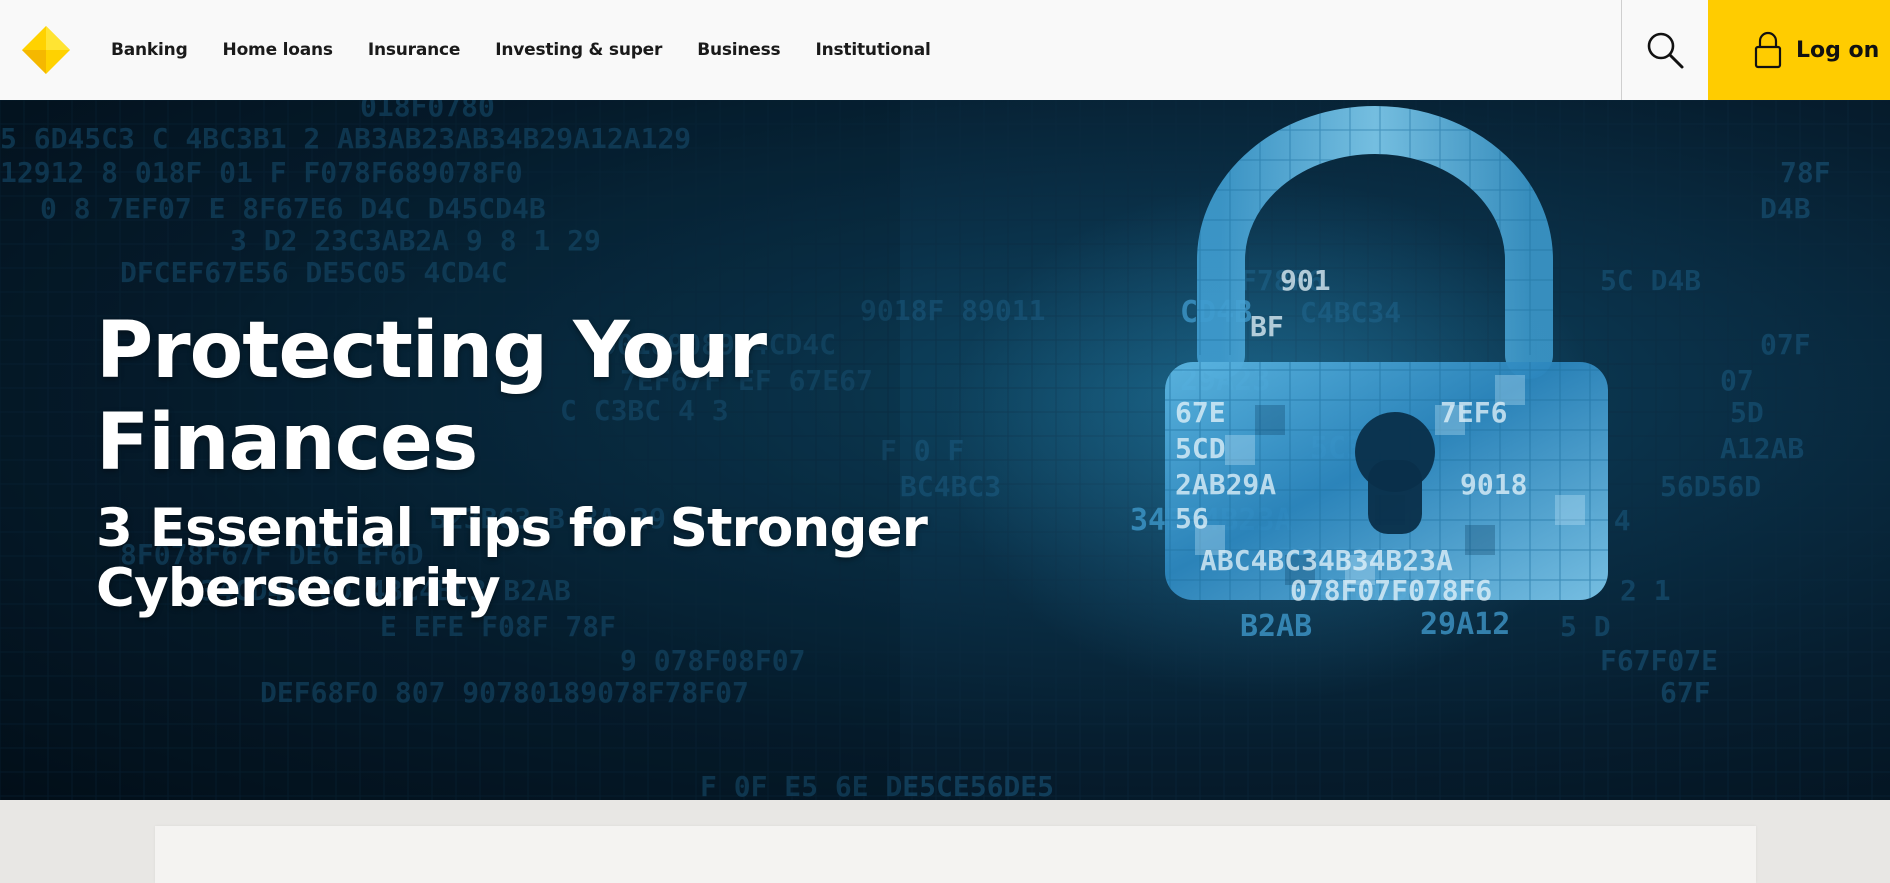 The image size is (1890, 883). Describe the element at coordinates (1685, 692) in the screenshot. I see `svg-text: 67F` at that location.